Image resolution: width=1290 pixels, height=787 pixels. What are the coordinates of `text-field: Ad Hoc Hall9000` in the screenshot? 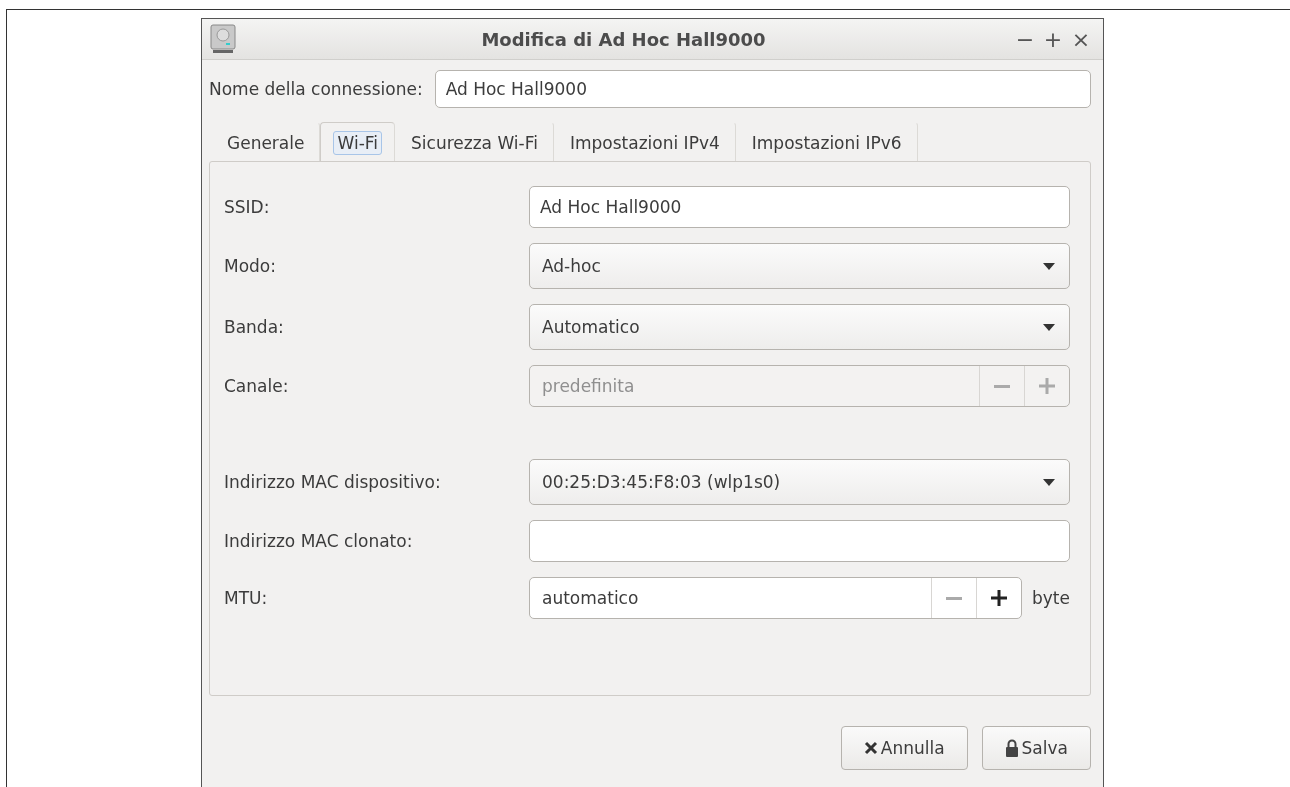 It's located at (799, 207).